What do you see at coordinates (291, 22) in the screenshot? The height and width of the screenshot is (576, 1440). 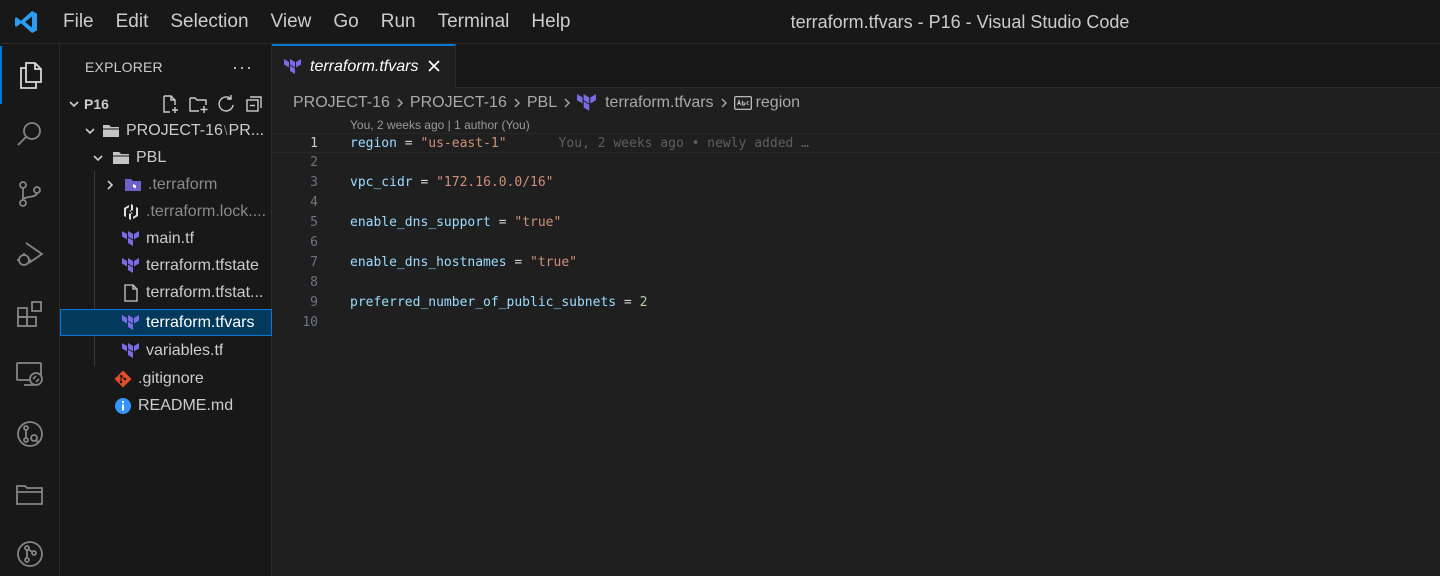 I see `menu-view: View` at bounding box center [291, 22].